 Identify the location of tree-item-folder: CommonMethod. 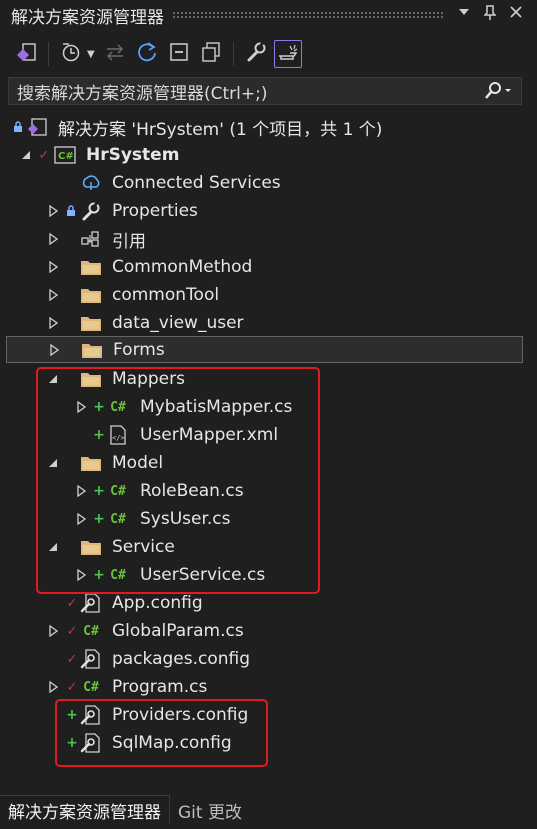
(268, 267).